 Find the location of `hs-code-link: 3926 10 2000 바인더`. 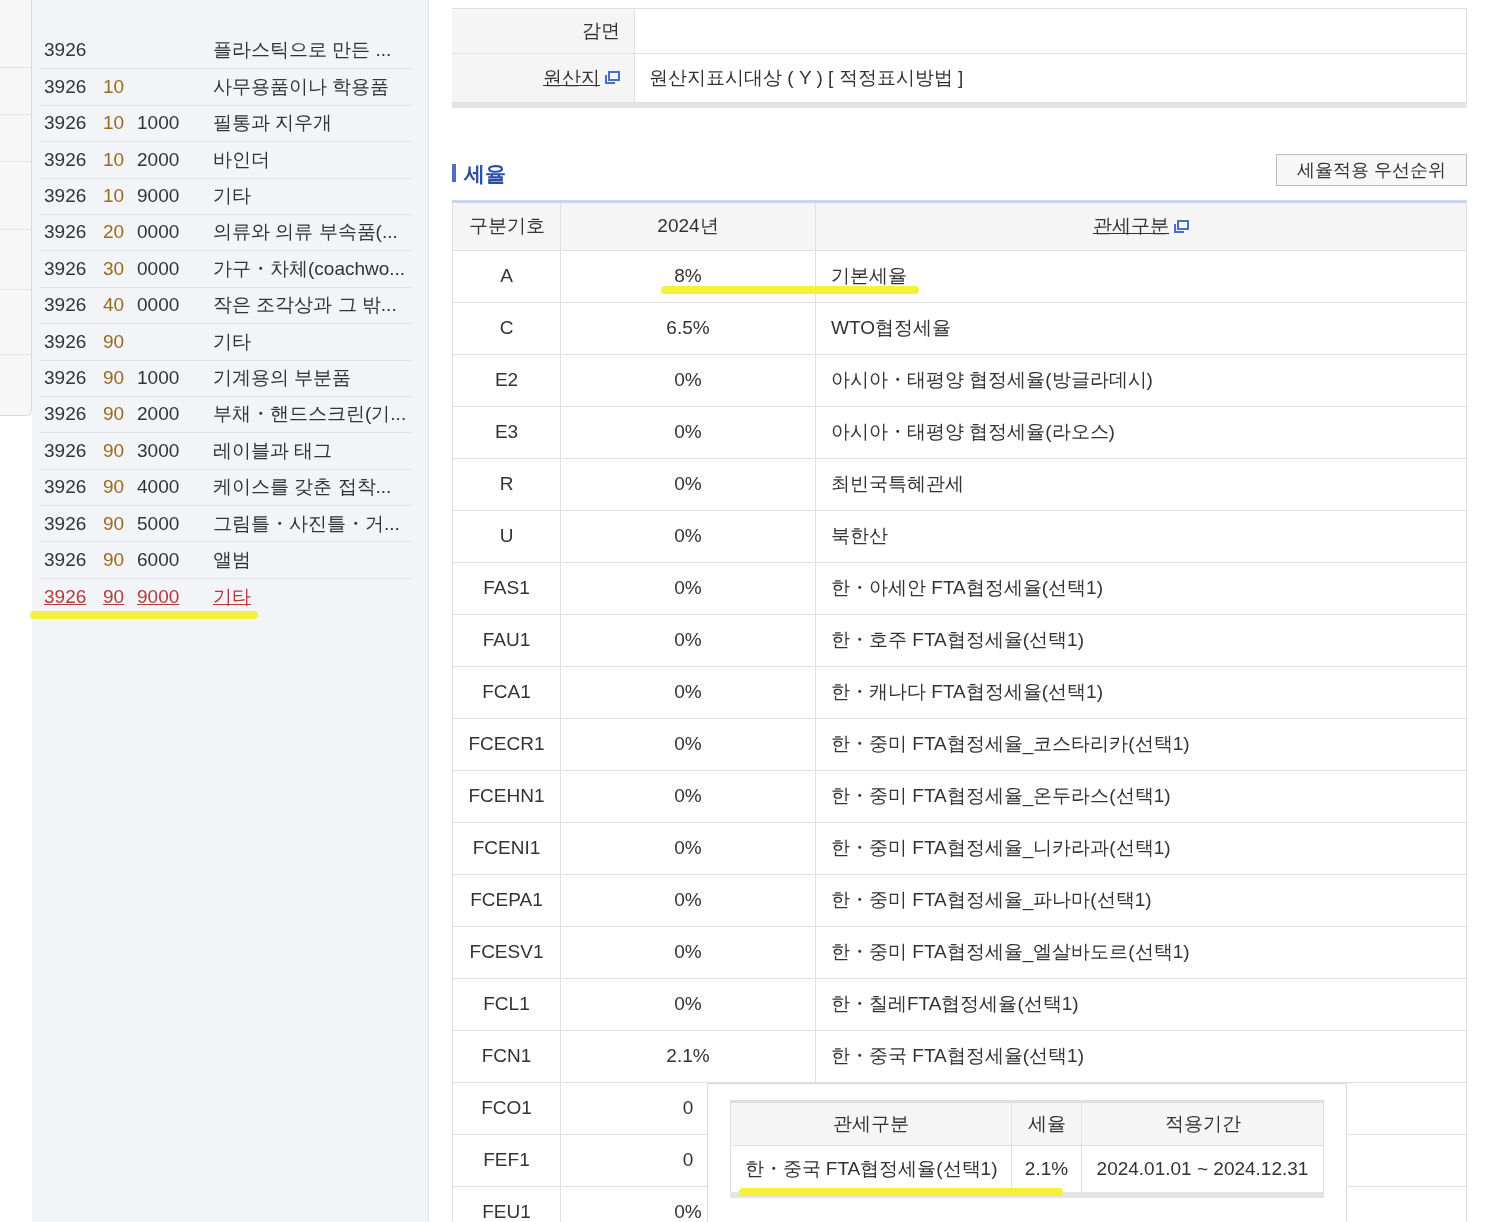

hs-code-link: 3926 10 2000 바인더 is located at coordinates (155, 160).